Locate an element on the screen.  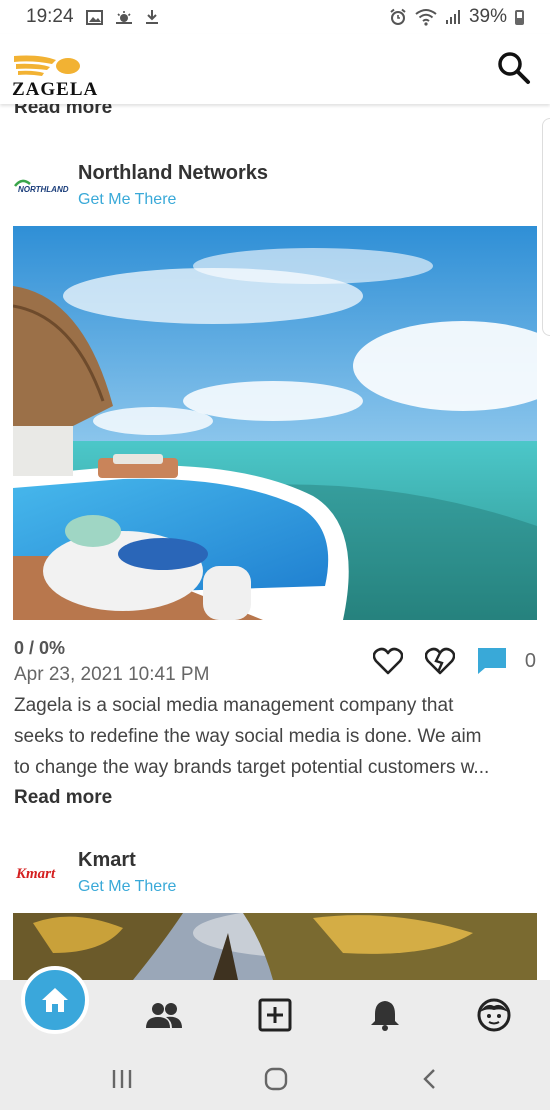
bottom-nav is located at coordinates (275, 1007).